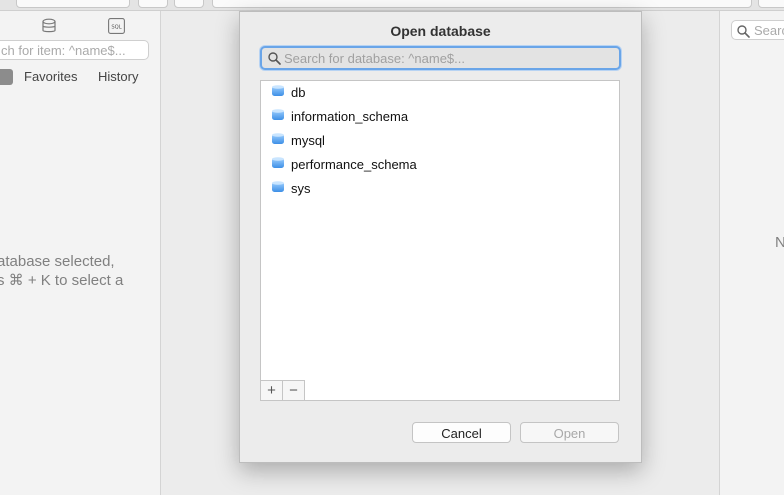 This screenshot has height=495, width=784. I want to click on database-name: information_schema, so click(350, 116).